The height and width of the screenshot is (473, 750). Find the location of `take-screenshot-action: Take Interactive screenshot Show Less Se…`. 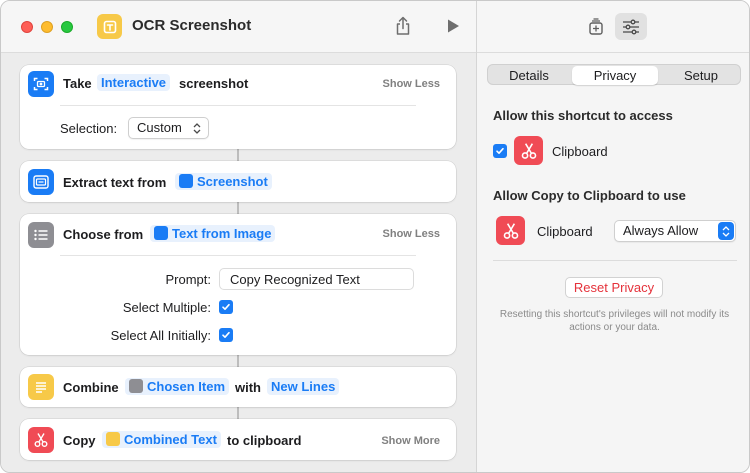

take-screenshot-action: Take Interactive screenshot Show Less Se… is located at coordinates (238, 107).